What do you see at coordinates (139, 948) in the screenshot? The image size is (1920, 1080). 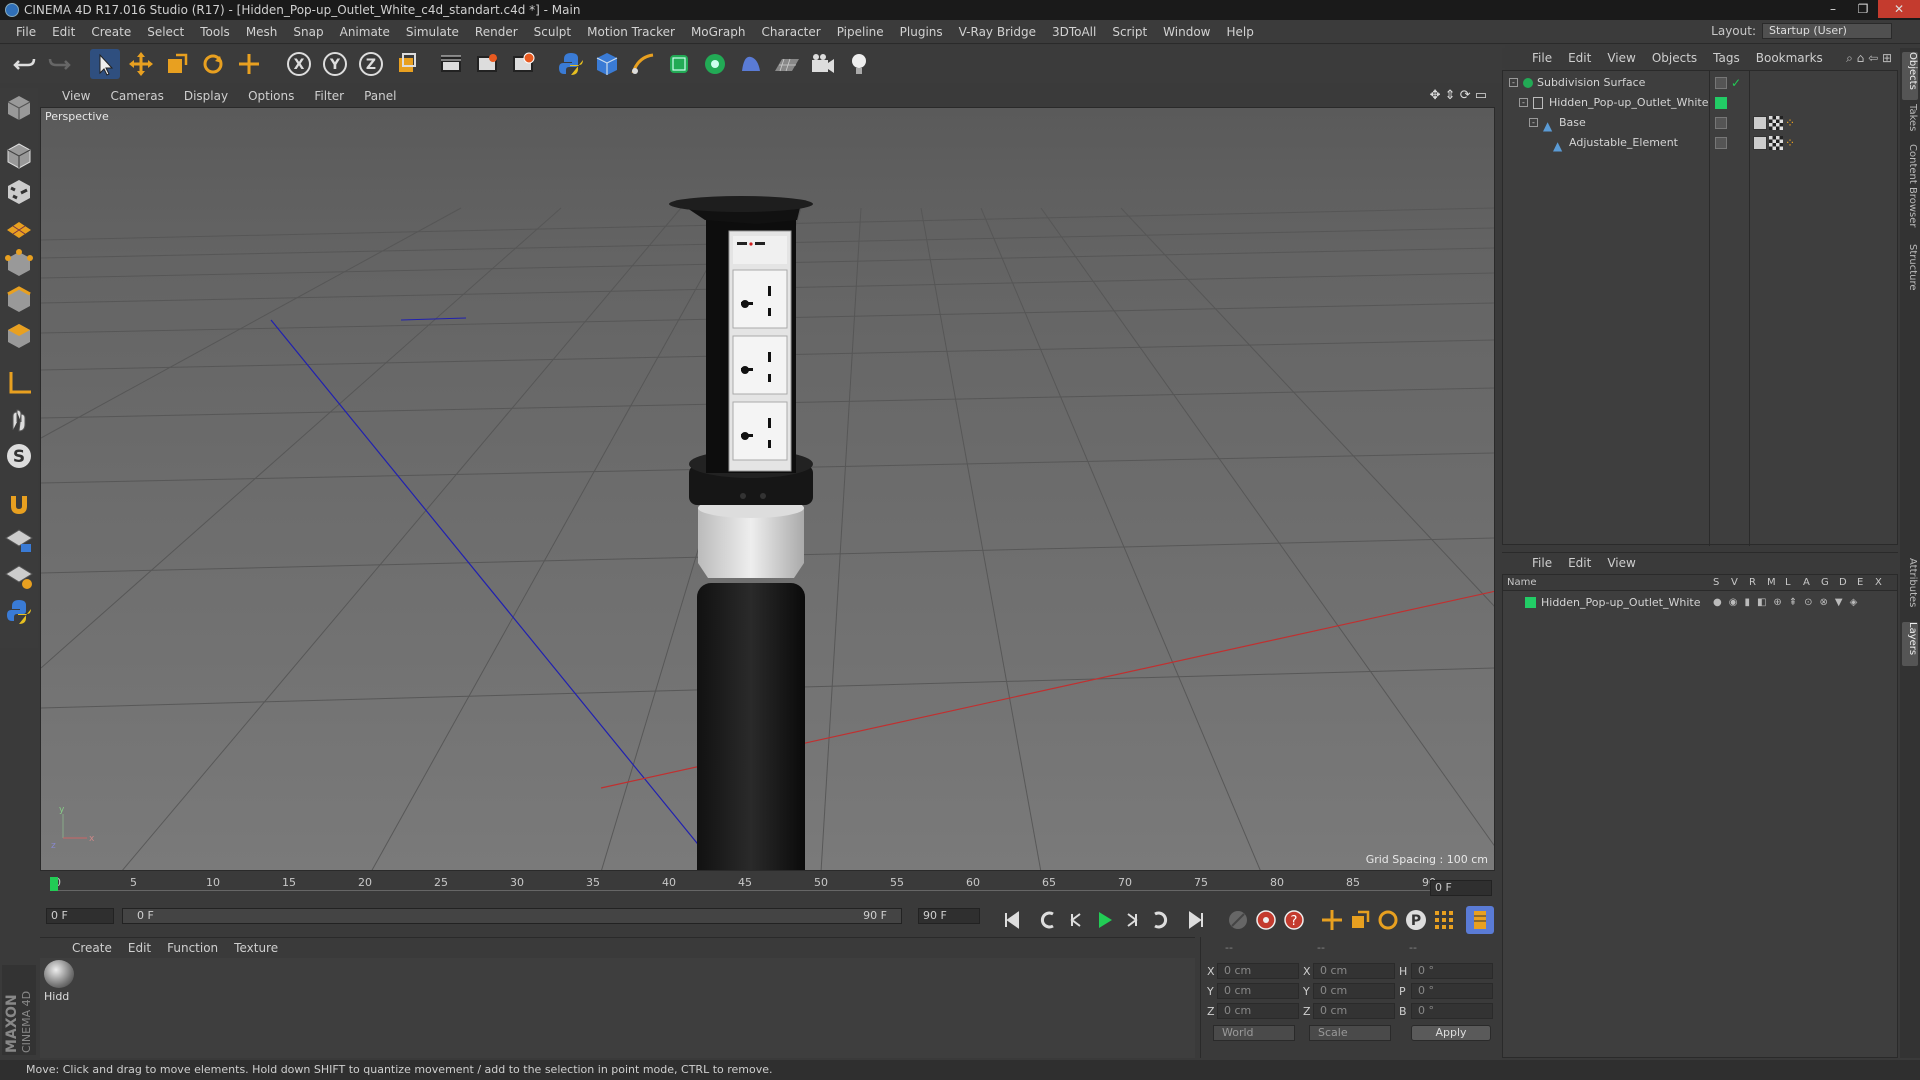 I see `material-menu-edit: Edit` at bounding box center [139, 948].